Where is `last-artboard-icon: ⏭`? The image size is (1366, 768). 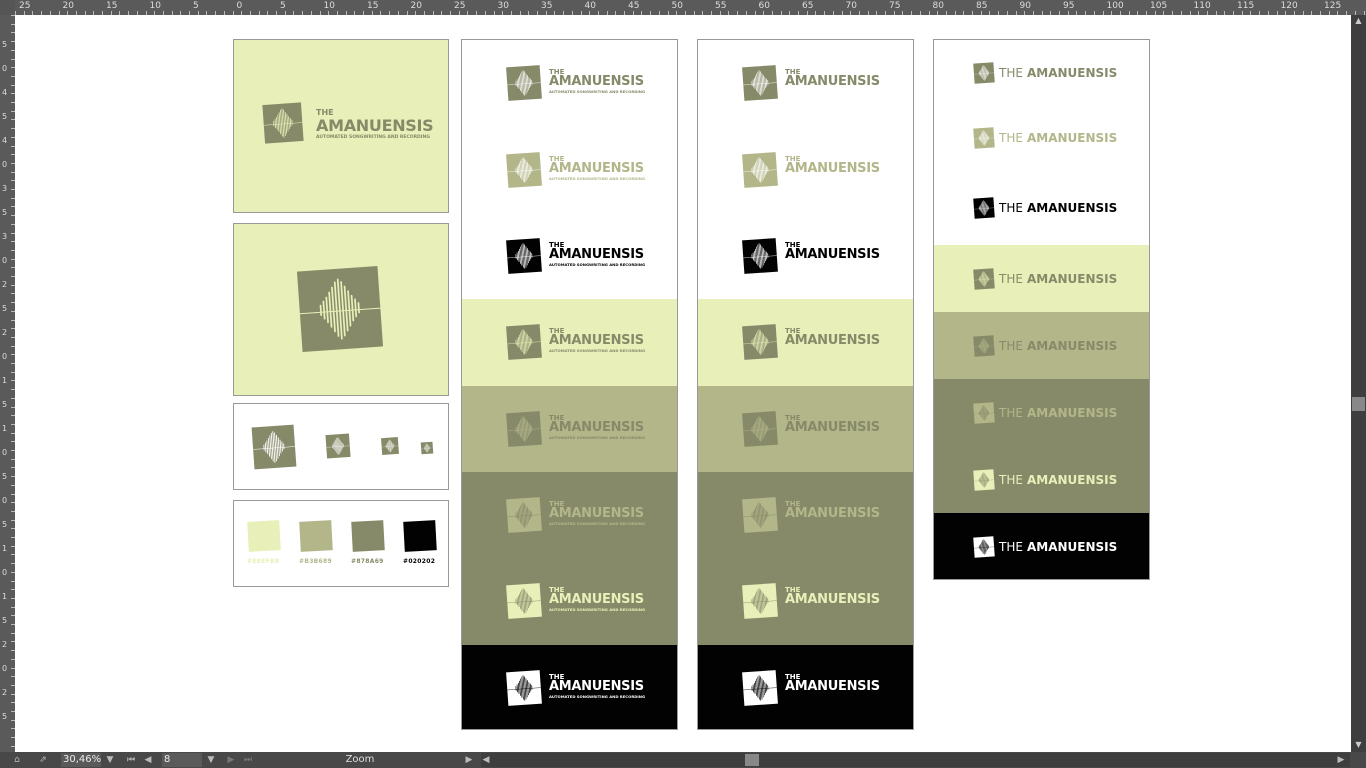
last-artboard-icon: ⏭ is located at coordinates (248, 760).